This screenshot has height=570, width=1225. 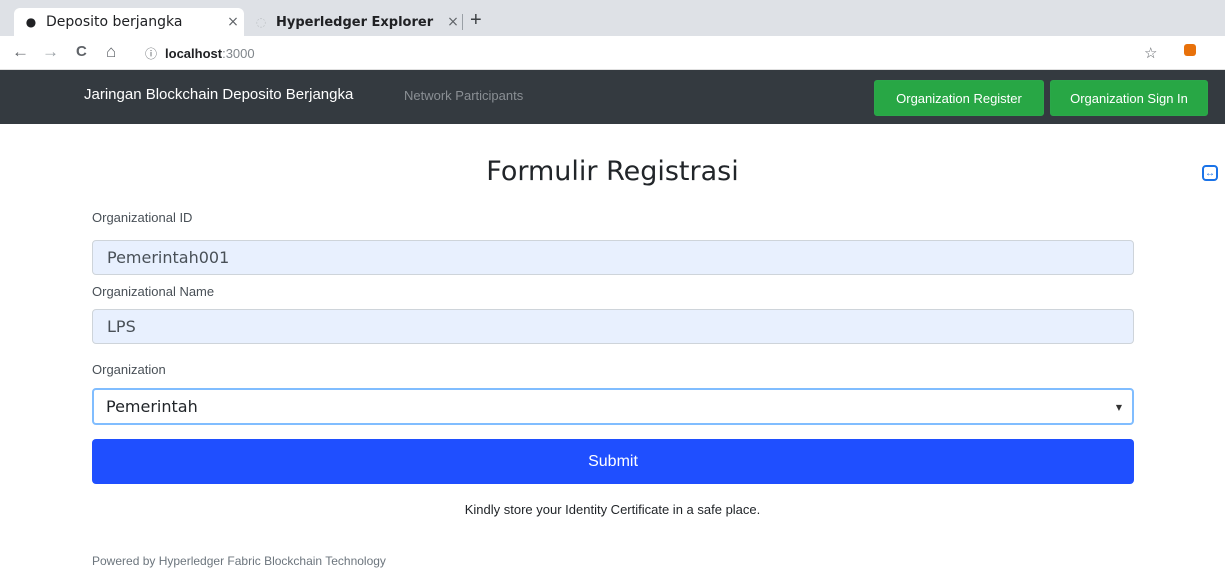 I want to click on tab-hyperledger-explorer: ◌ Hyperledger Explorer ×, so click(x=354, y=22).